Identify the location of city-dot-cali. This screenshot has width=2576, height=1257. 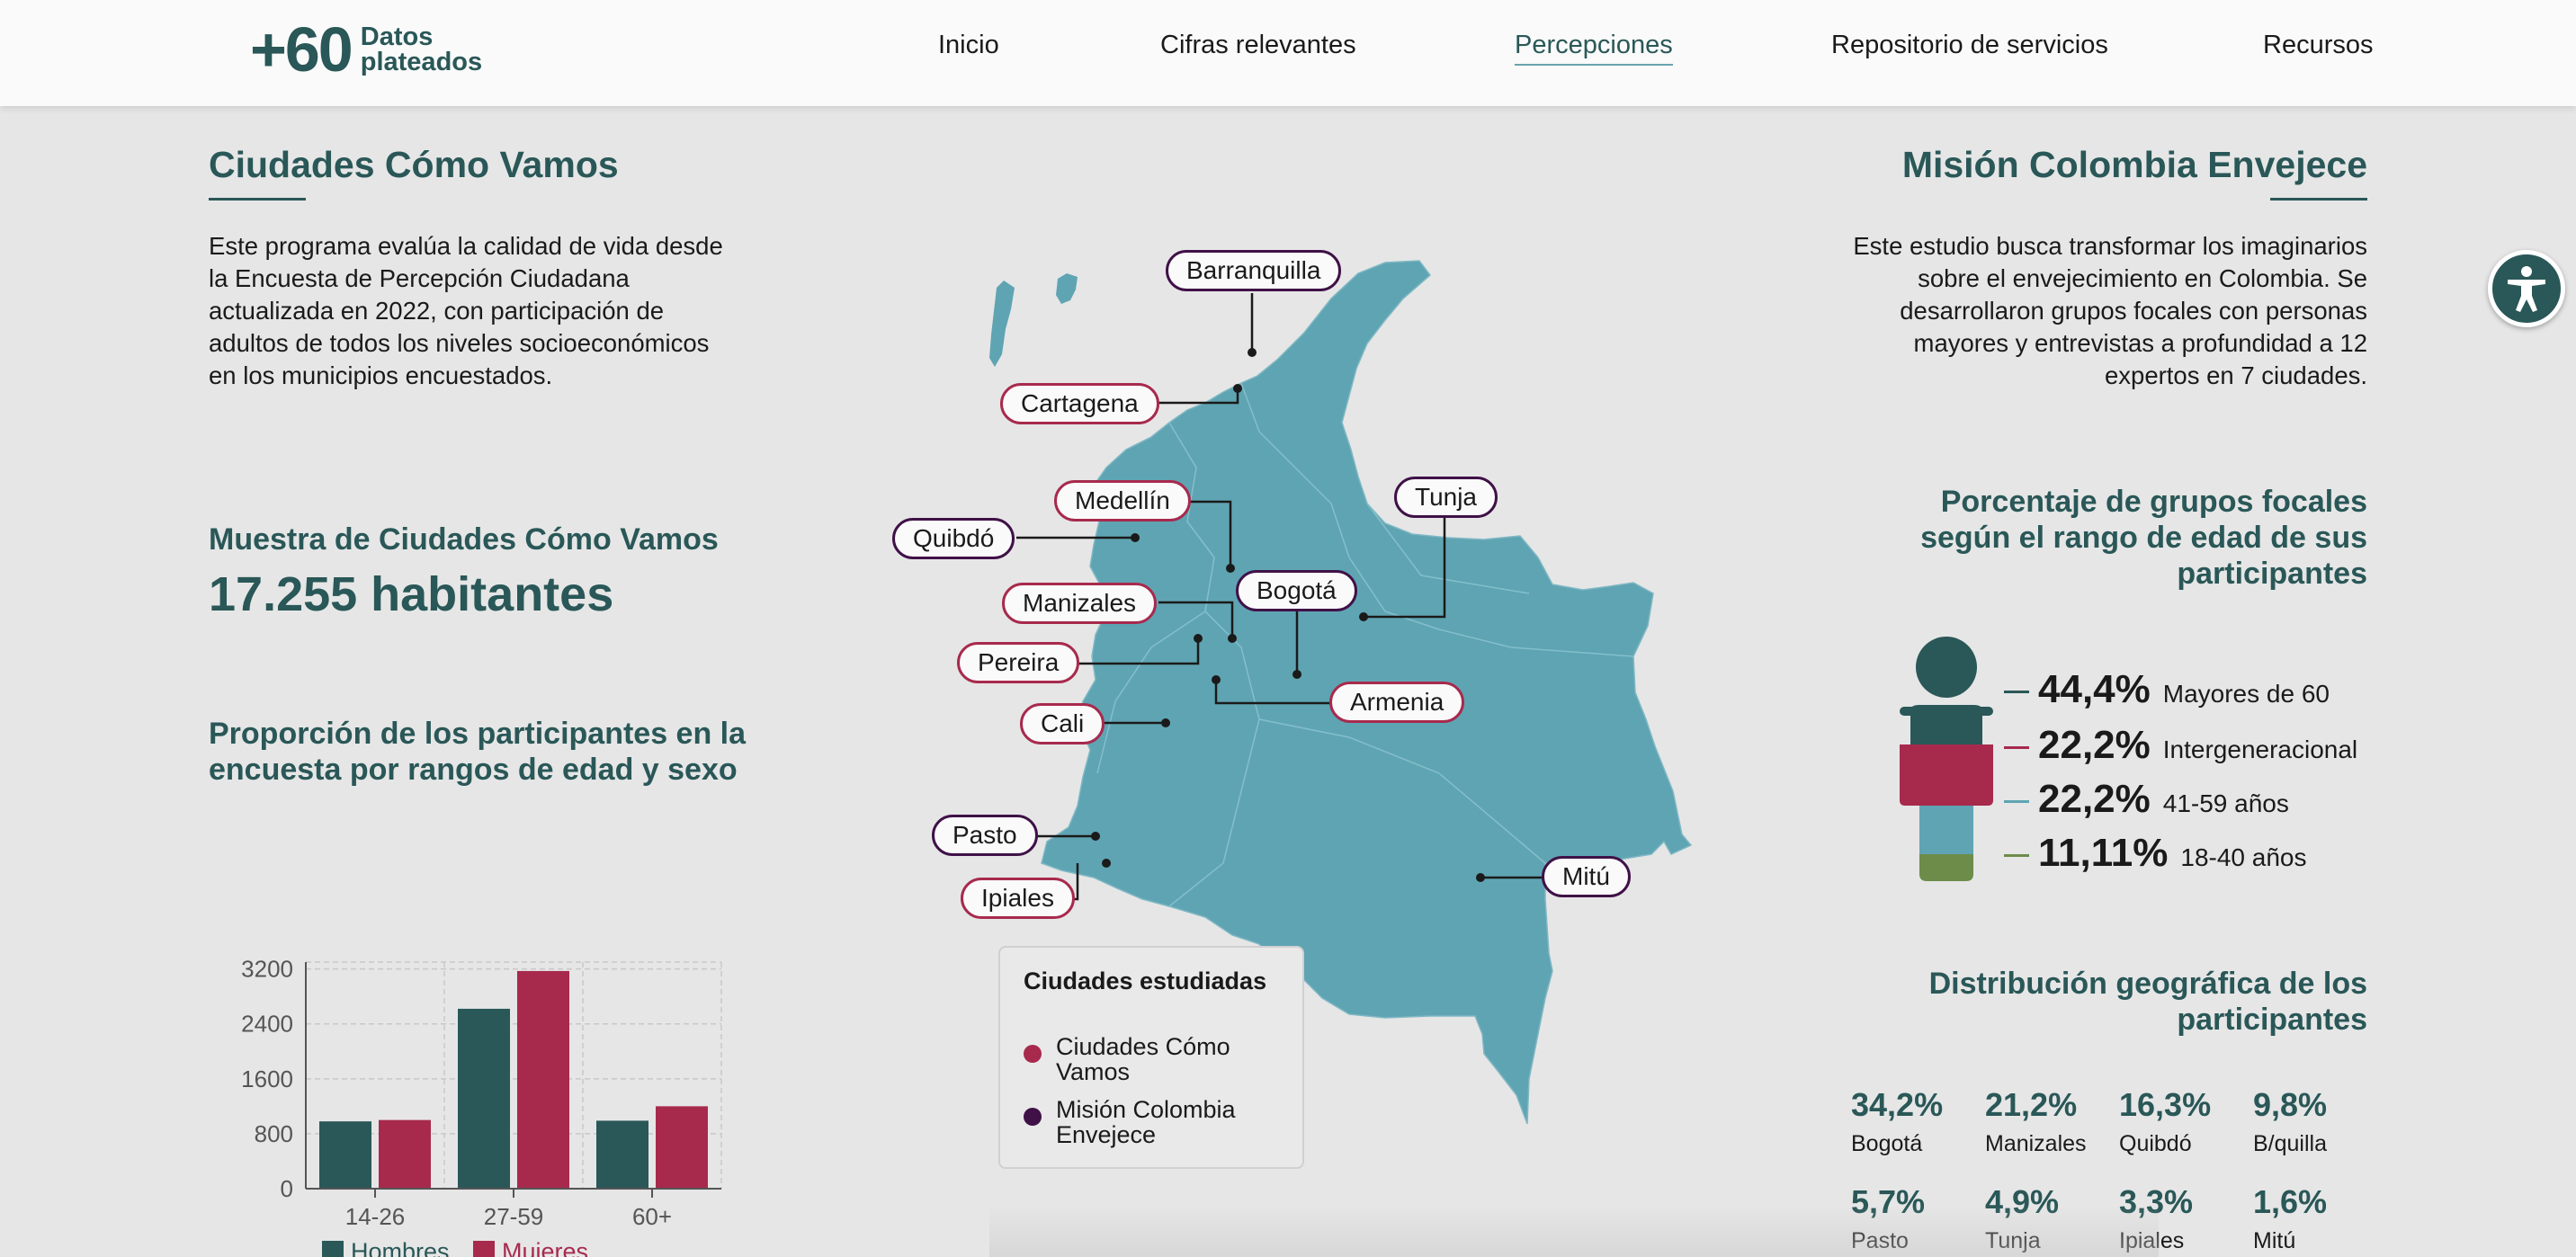
(1165, 722).